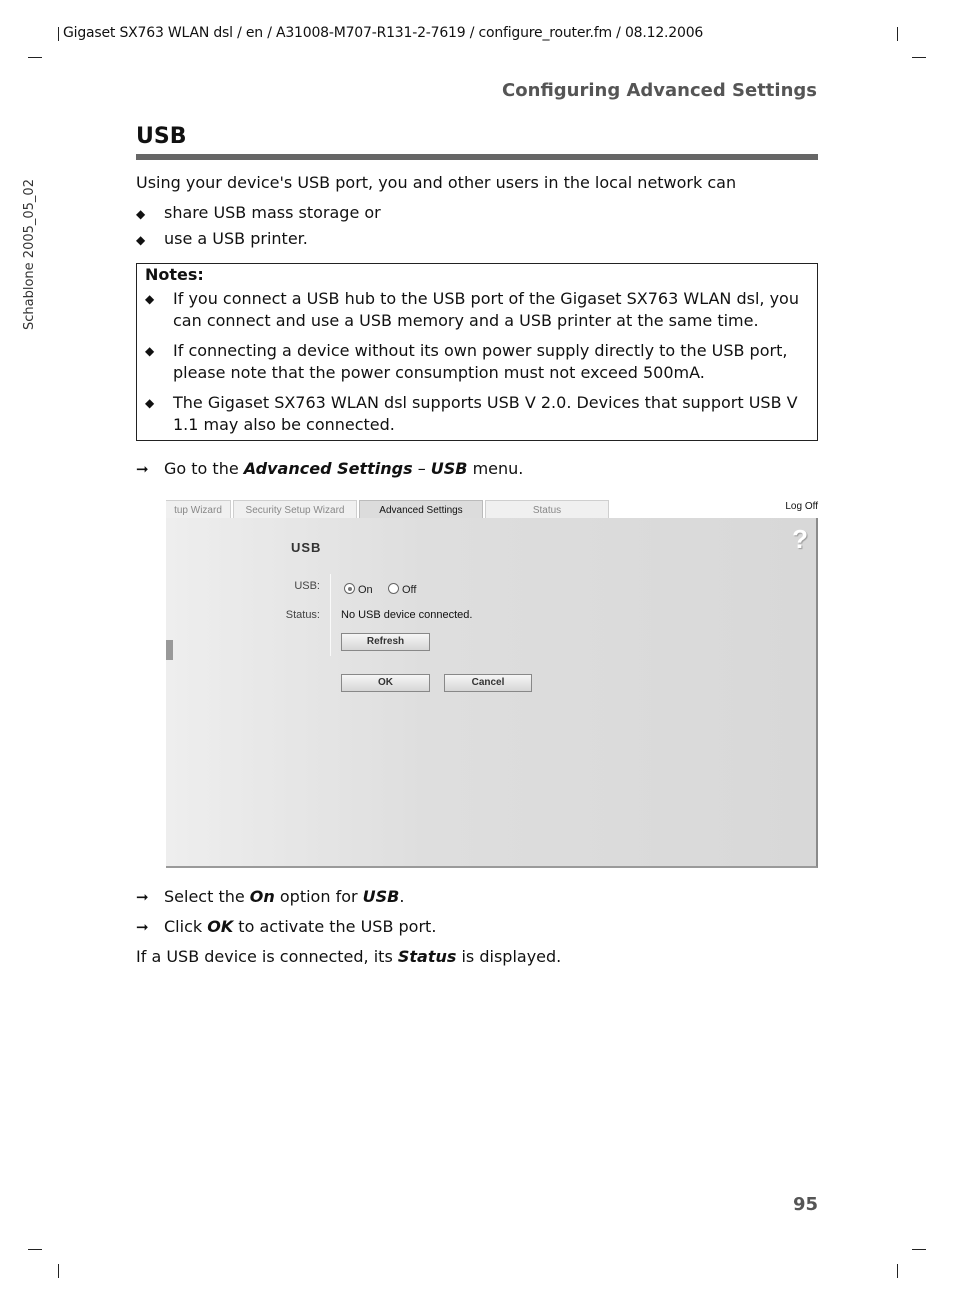 The width and height of the screenshot is (954, 1307). Describe the element at coordinates (800, 539) in the screenshot. I see `help-icon: ?` at that location.